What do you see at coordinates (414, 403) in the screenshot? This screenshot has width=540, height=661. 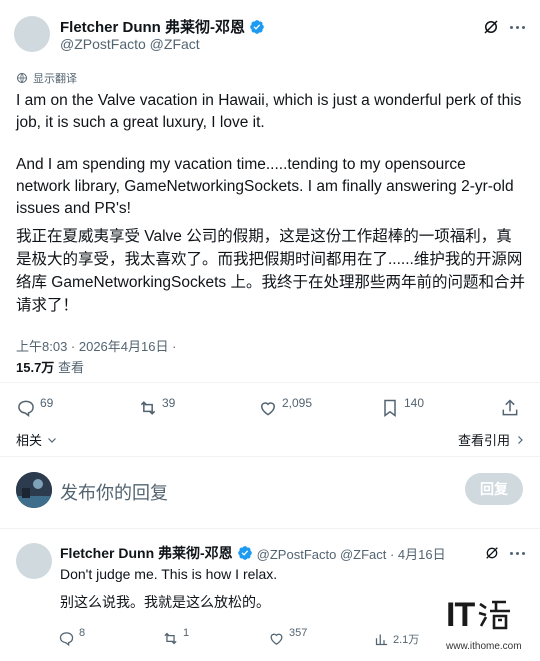 I see `bookmark-count: 140` at bounding box center [414, 403].